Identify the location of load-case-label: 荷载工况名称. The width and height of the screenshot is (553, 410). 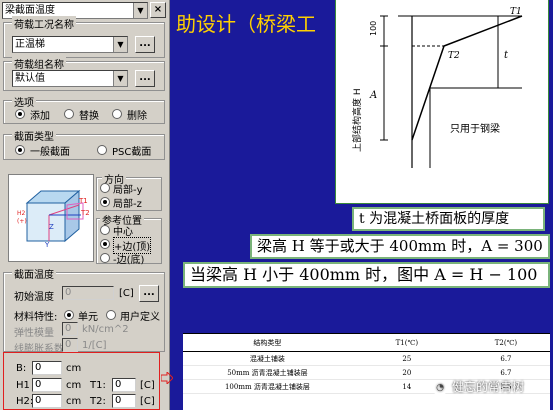
(44, 23).